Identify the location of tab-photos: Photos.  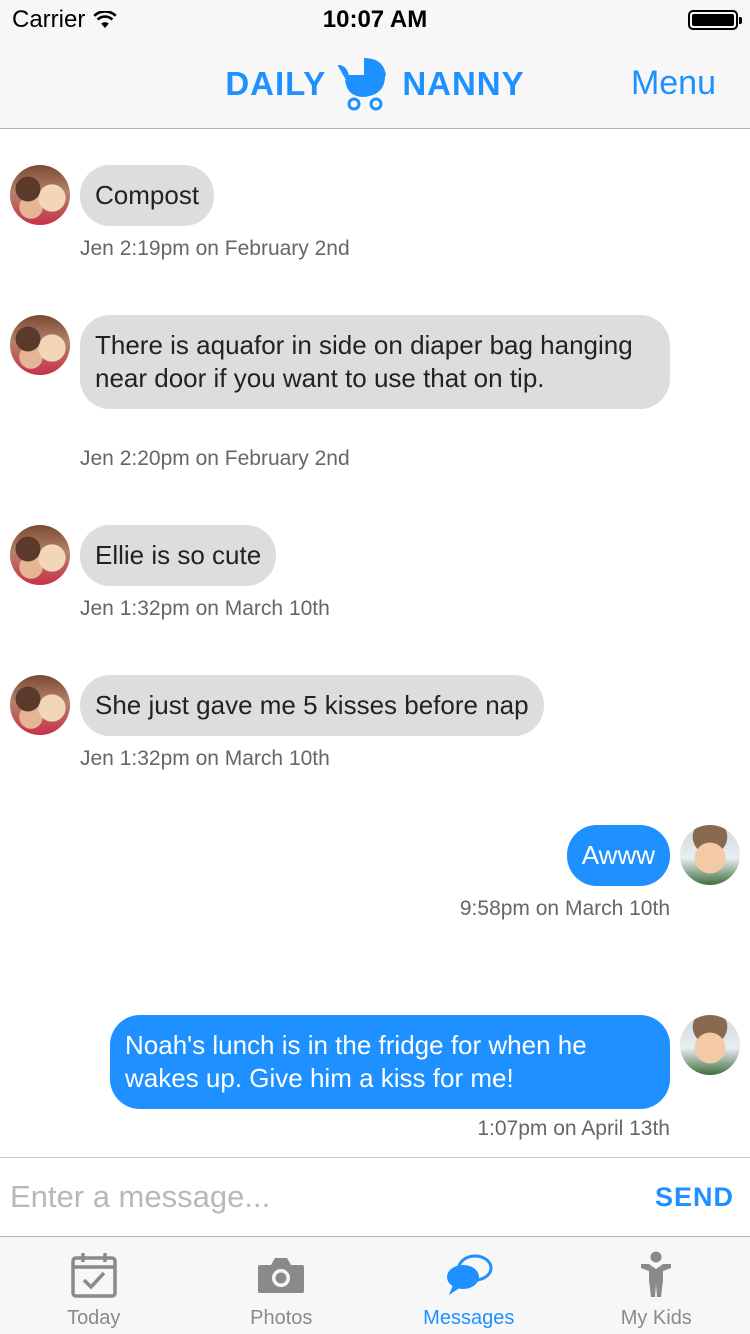
(282, 1285).